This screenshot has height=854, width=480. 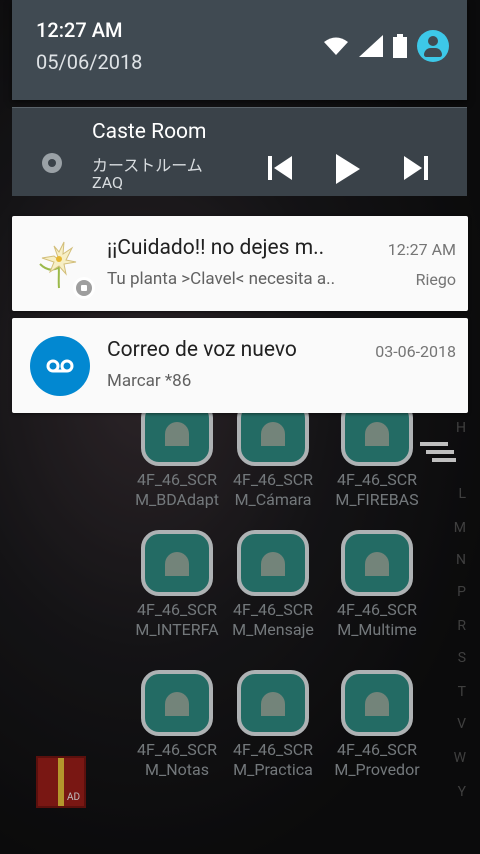 I want to click on notification-text: Marcar *86, so click(x=149, y=381).